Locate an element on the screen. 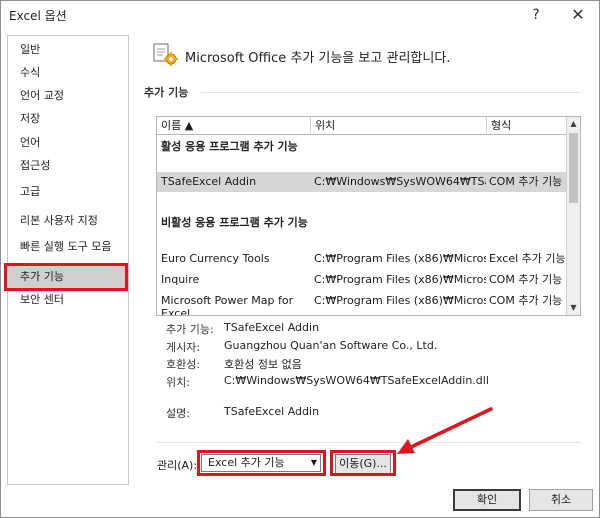 This screenshot has height=518, width=600. section-divider is located at coordinates (391, 92).